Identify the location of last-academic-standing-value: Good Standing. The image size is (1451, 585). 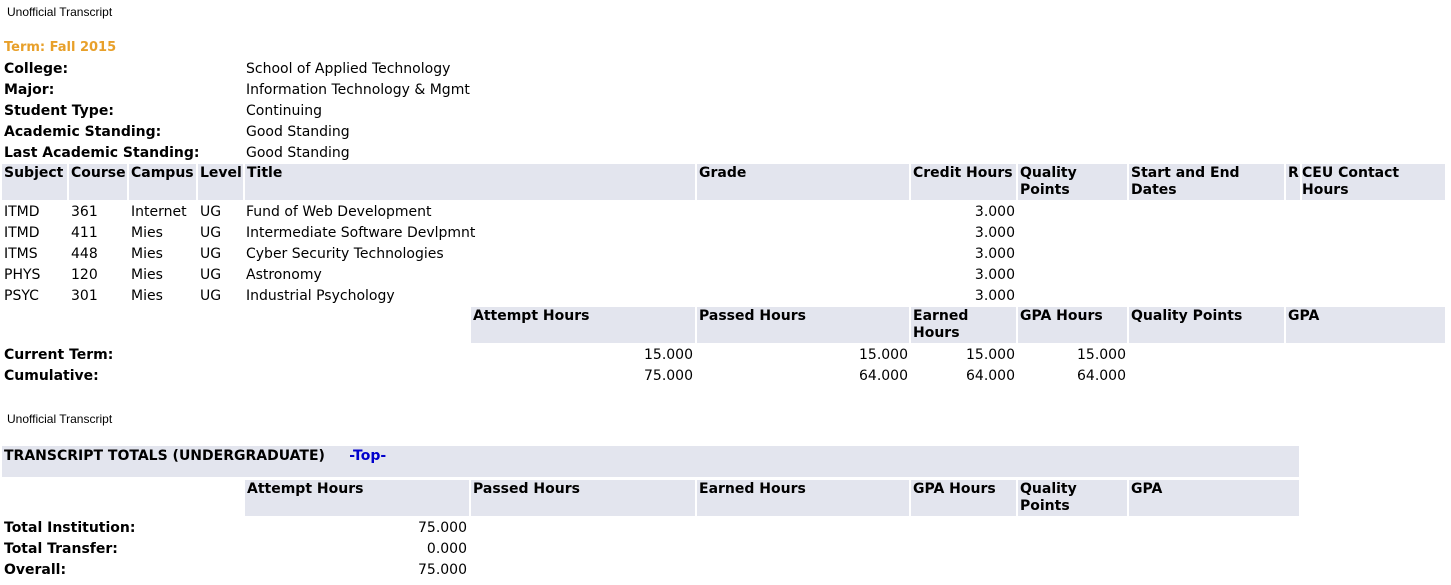
(298, 153).